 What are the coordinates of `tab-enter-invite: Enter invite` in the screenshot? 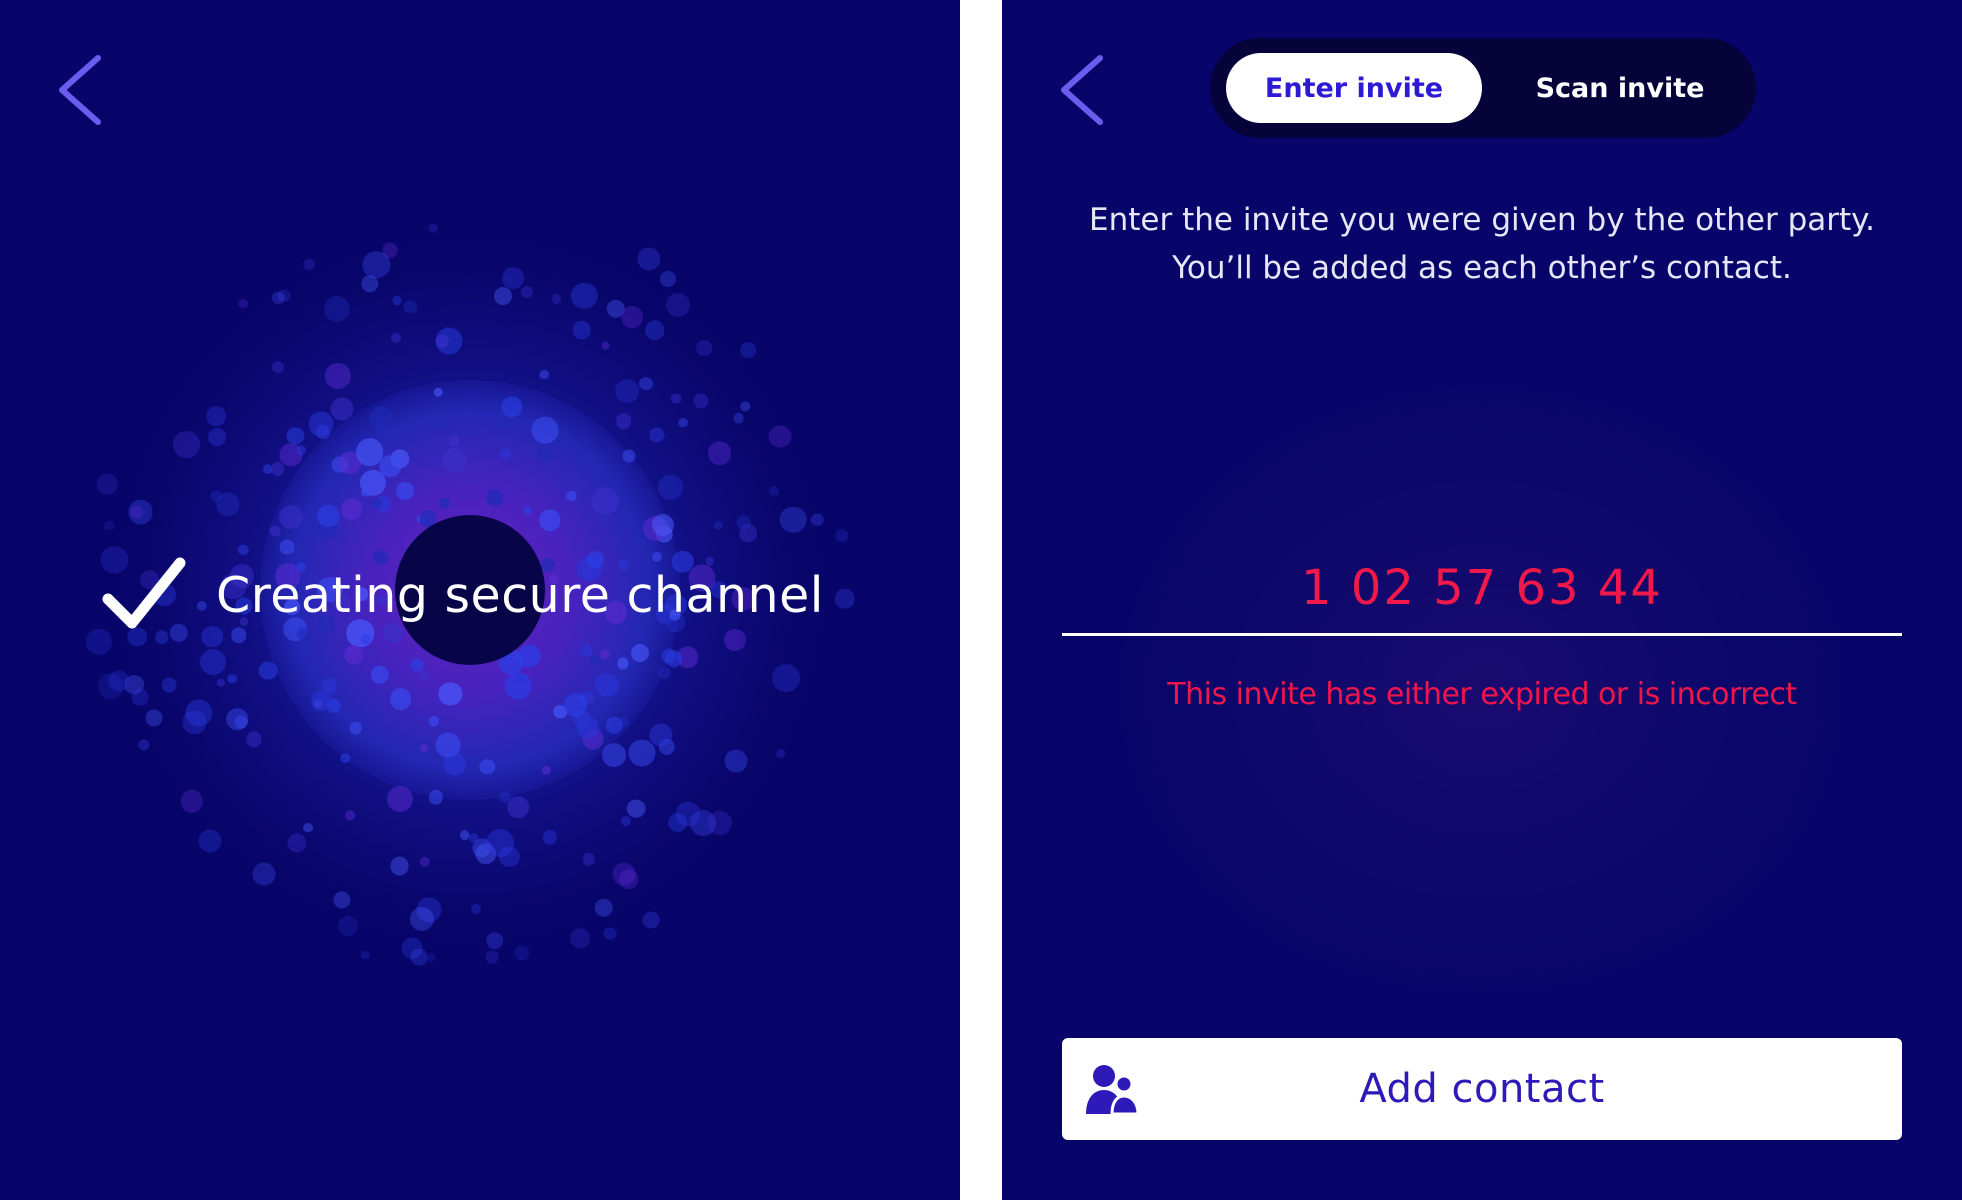 It's located at (1354, 88).